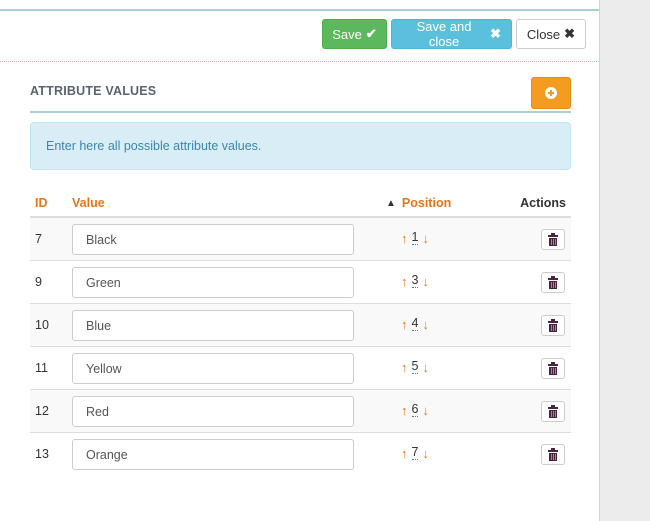  What do you see at coordinates (391, 203) in the screenshot?
I see `chevron-up-icon: ▲` at bounding box center [391, 203].